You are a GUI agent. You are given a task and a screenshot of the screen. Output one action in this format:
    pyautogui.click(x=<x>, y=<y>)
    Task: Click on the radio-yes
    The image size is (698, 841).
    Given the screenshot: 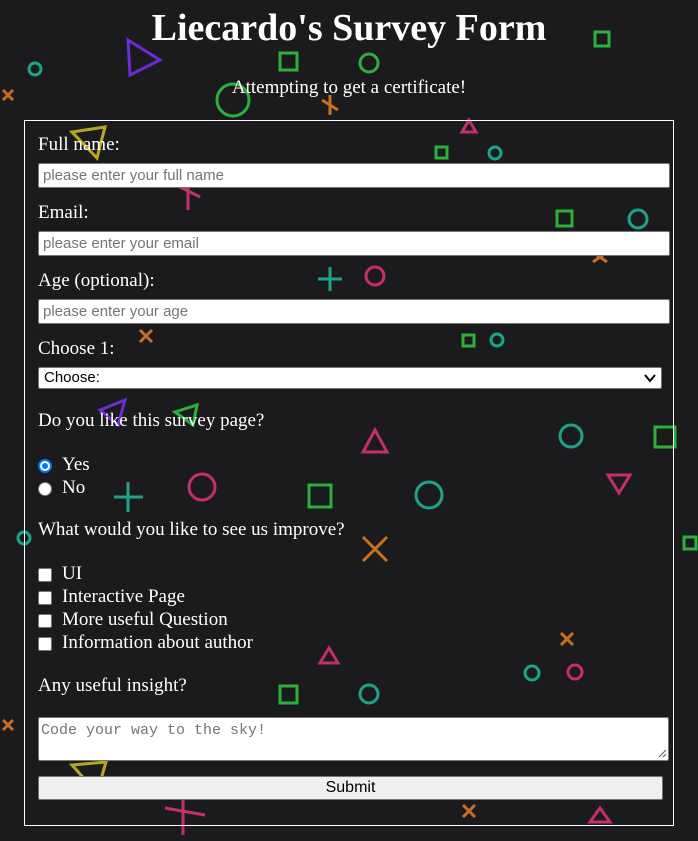 What is the action you would take?
    pyautogui.click(x=45, y=466)
    